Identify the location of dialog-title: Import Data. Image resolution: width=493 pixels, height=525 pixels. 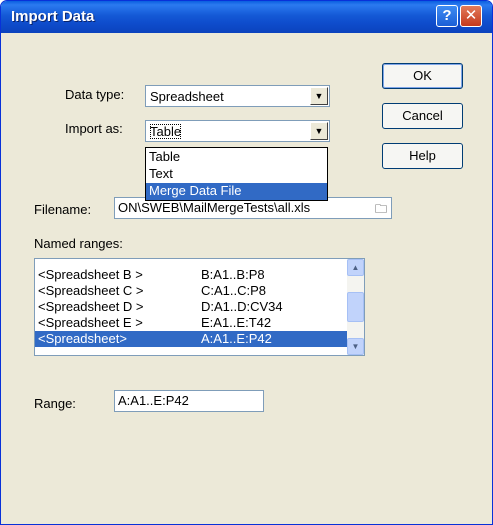
(53, 16).